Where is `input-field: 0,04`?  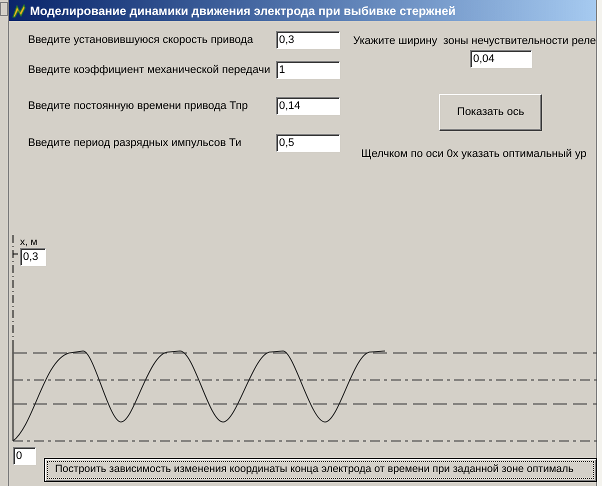 input-field: 0,04 is located at coordinates (501, 59).